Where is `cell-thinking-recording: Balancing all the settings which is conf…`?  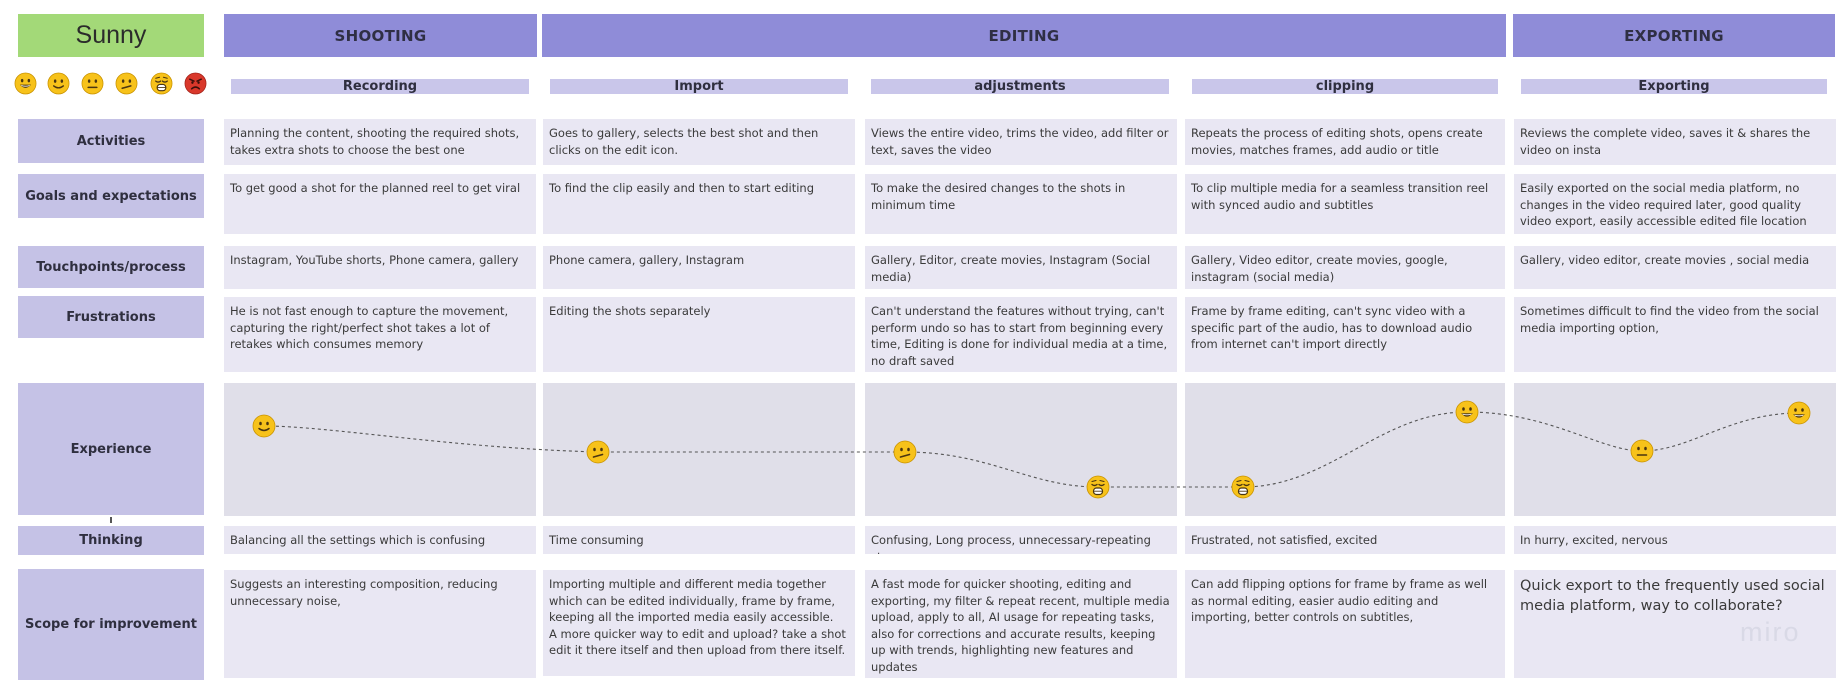
cell-thinking-recording: Balancing all the settings which is conf… is located at coordinates (380, 540).